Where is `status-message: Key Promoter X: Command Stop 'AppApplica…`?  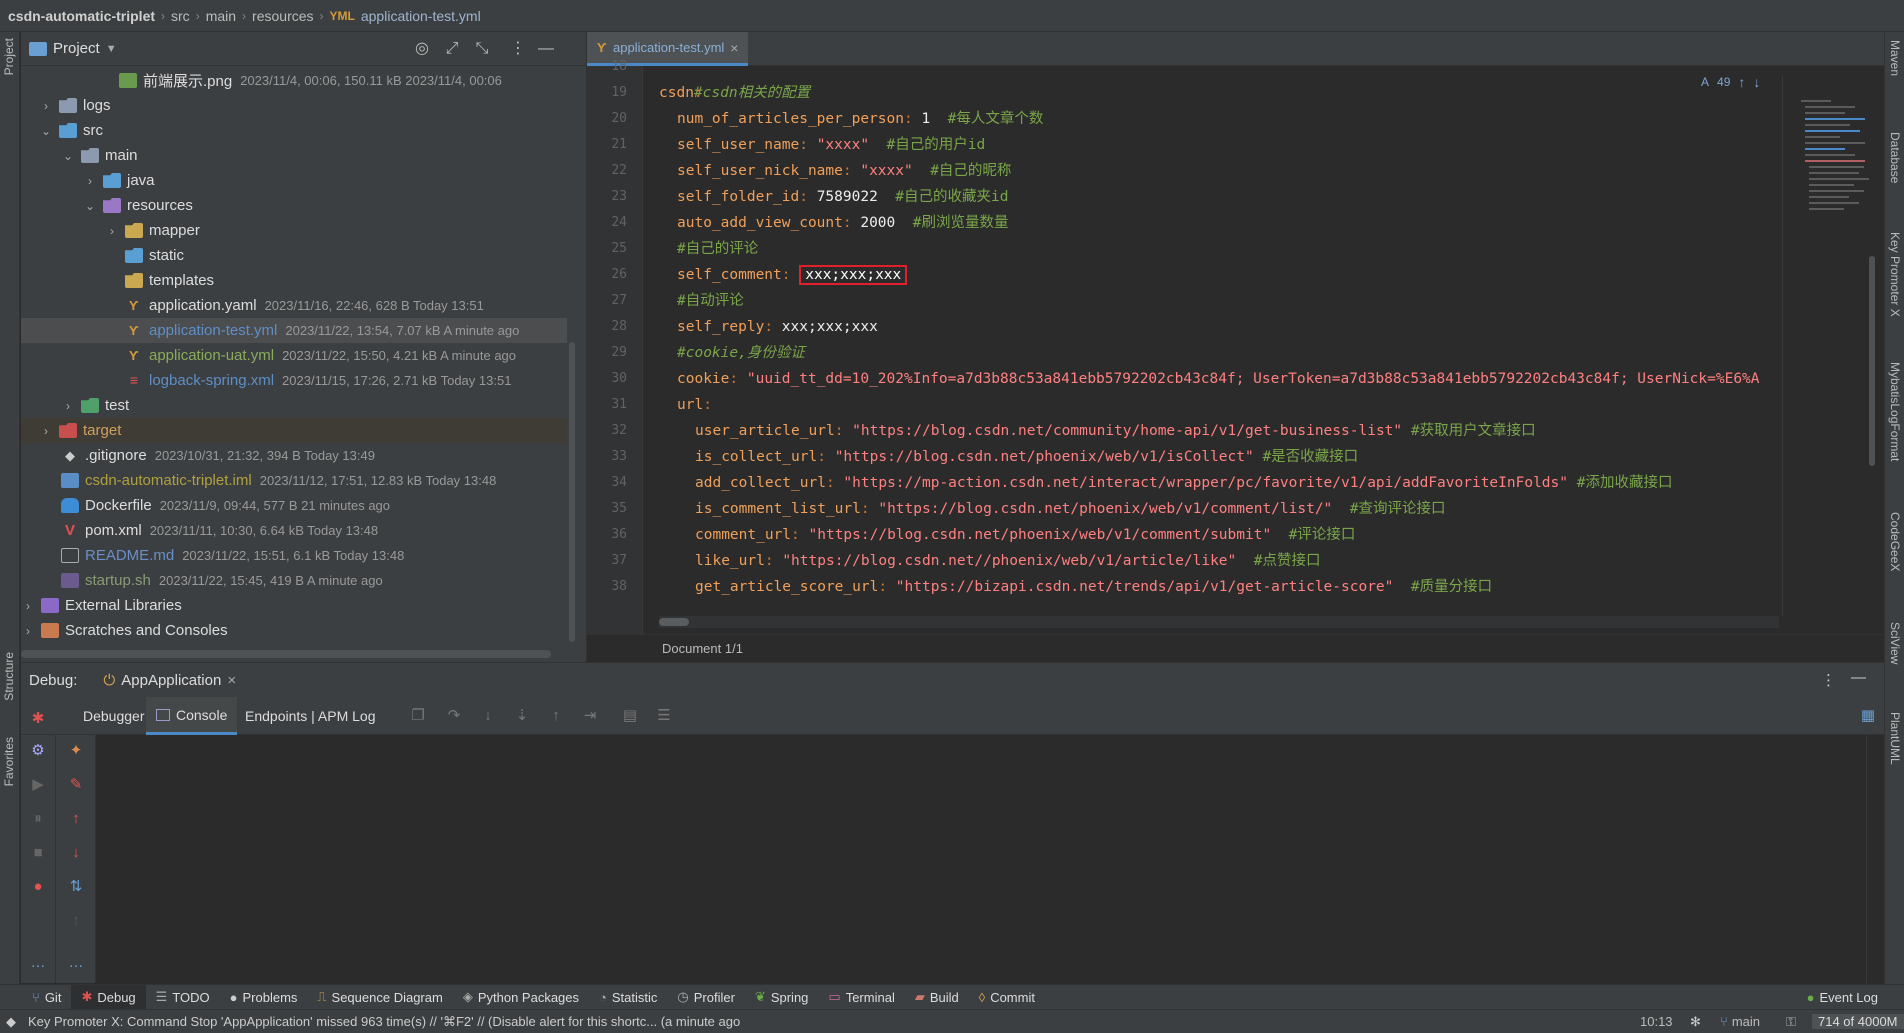 status-message: Key Promoter X: Command Stop 'AppApplica… is located at coordinates (384, 1022).